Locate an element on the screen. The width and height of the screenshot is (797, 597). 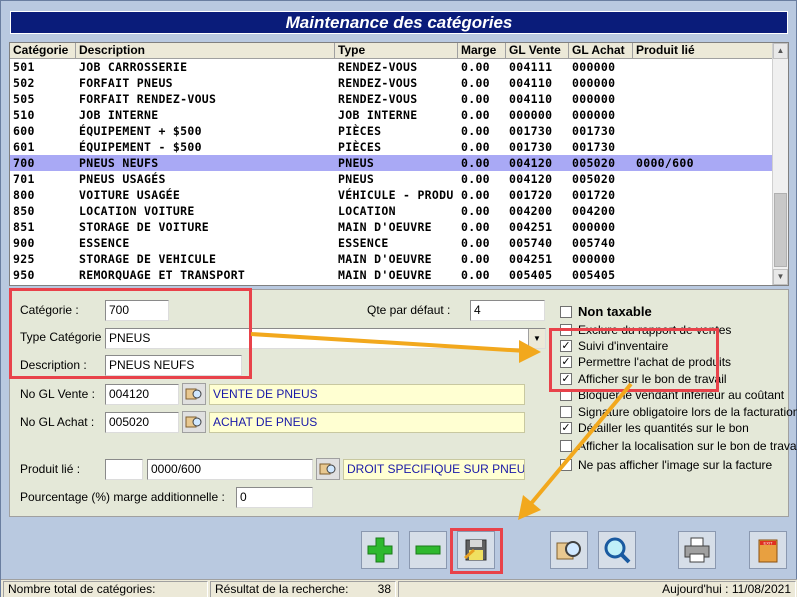
scroll-up-arrow-icon: ▲ is located at coordinates (780, 51).